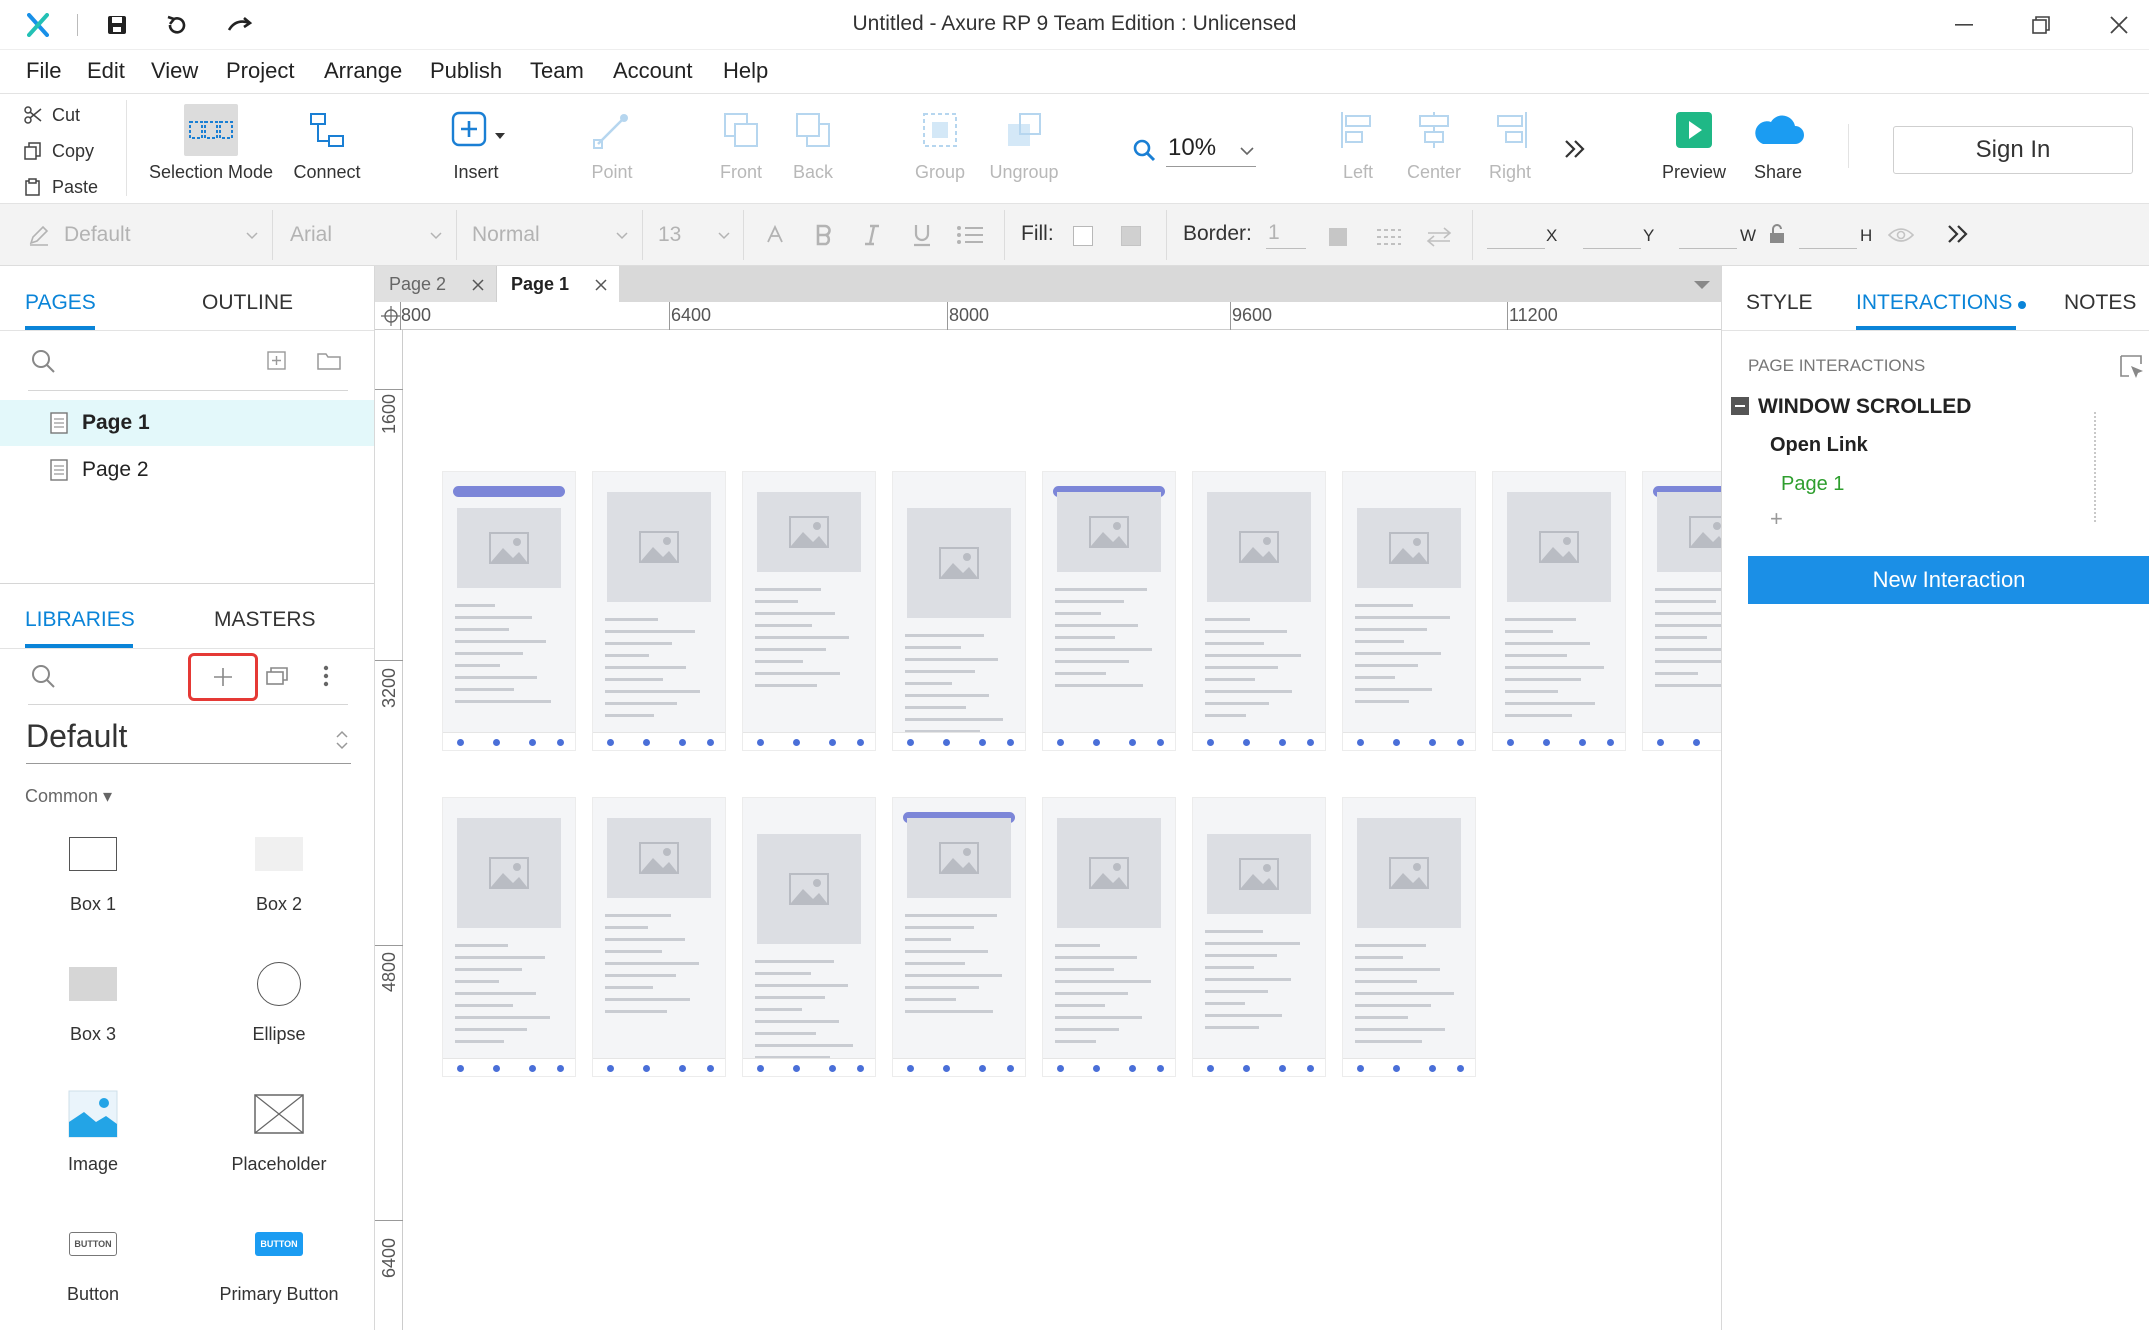  Describe the element at coordinates (466, 71) in the screenshot. I see `menu-publish: Publish` at that location.